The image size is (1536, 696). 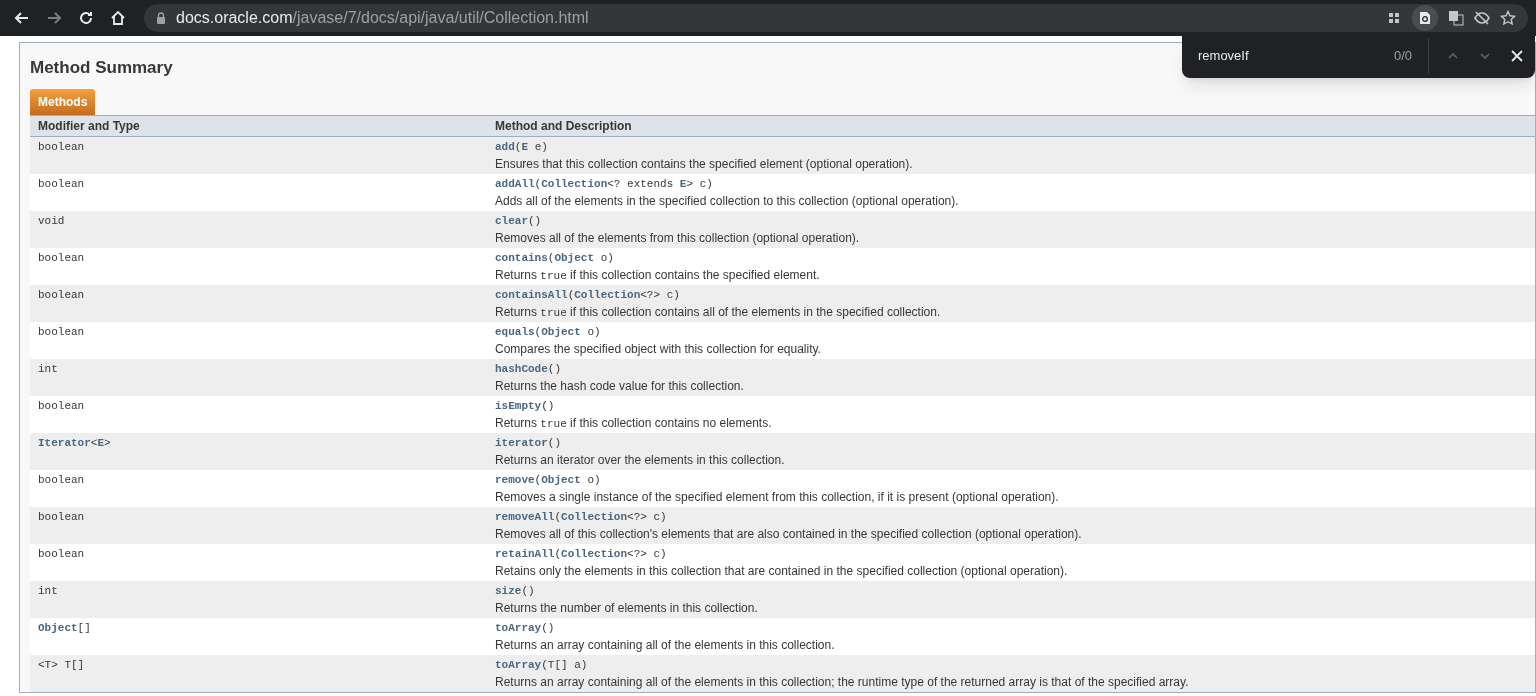 What do you see at coordinates (677, 238) in the screenshot?
I see `method-description: Removes all of the elements from this collection (optional operation).` at bounding box center [677, 238].